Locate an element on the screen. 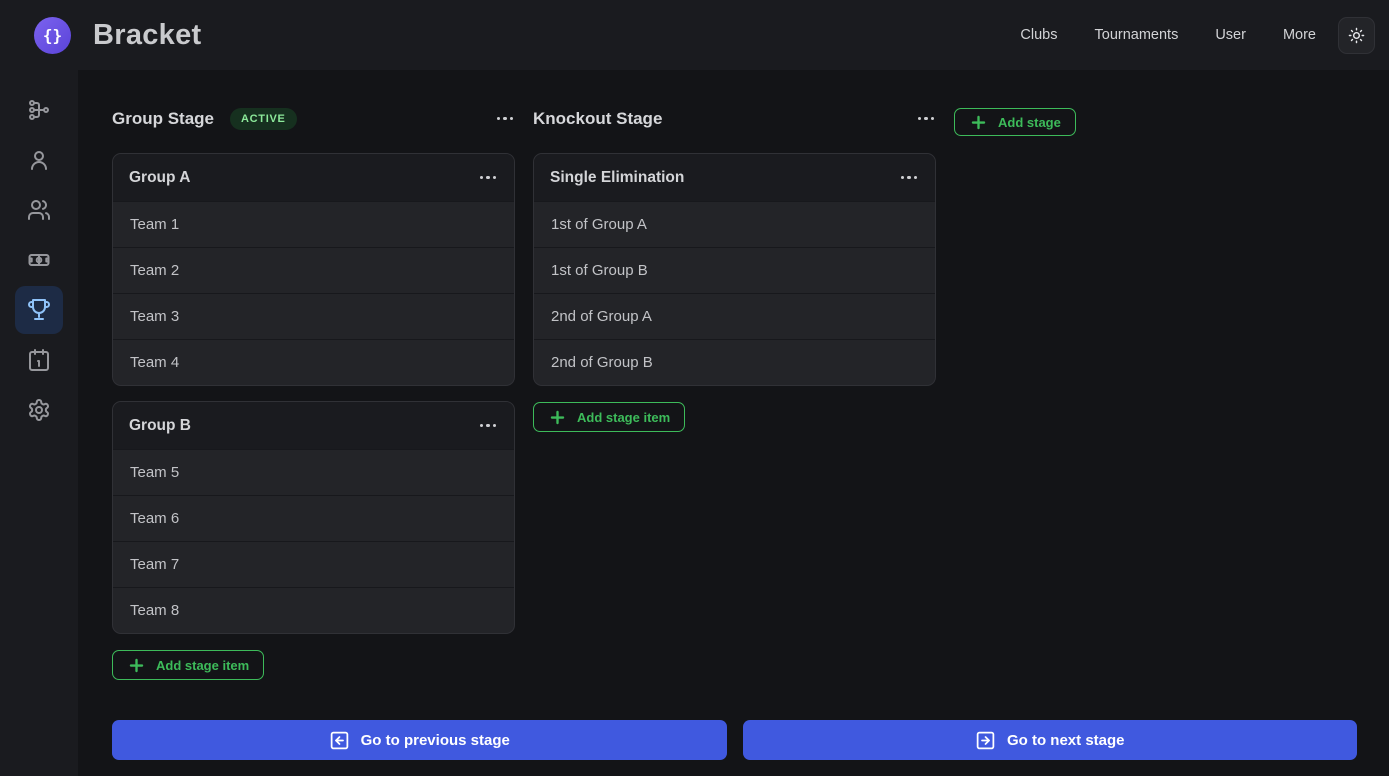 This screenshot has height=776, width=1389. group-a-card: Group A Team 1 Team 2 Team 3 Team 4 is located at coordinates (313, 269).